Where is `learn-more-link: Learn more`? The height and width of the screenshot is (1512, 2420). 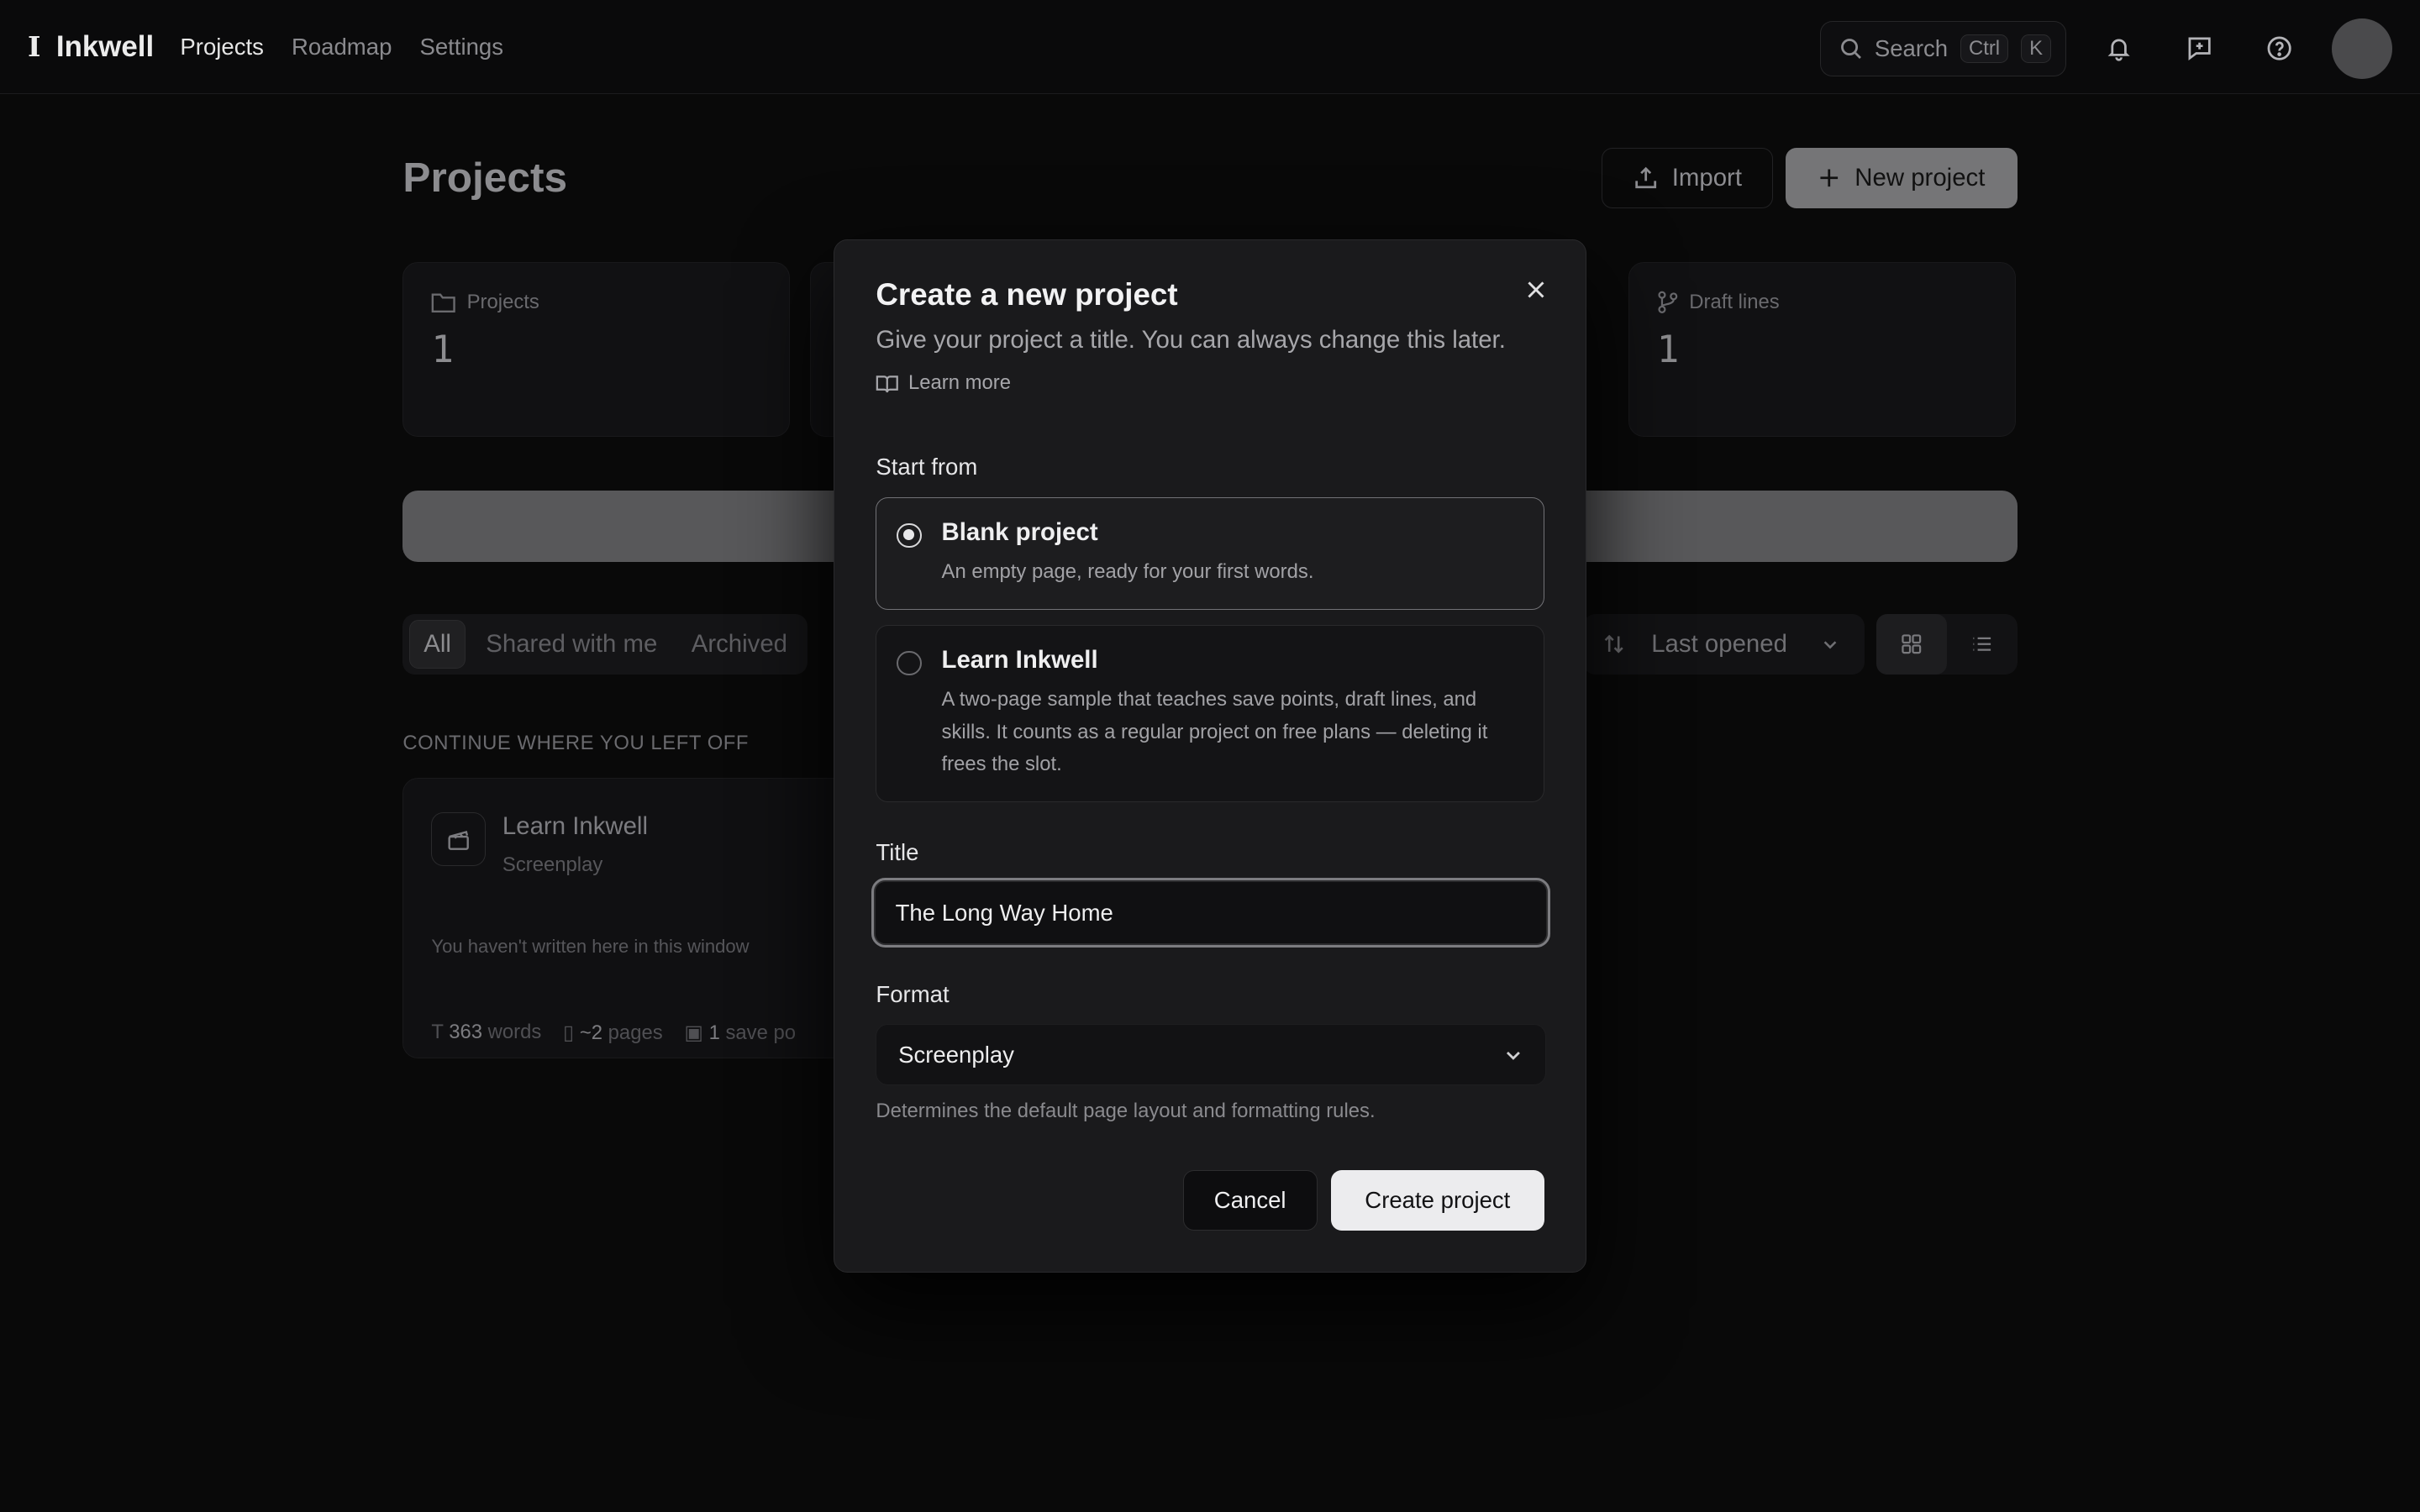 learn-more-link: Learn more is located at coordinates (1210, 383).